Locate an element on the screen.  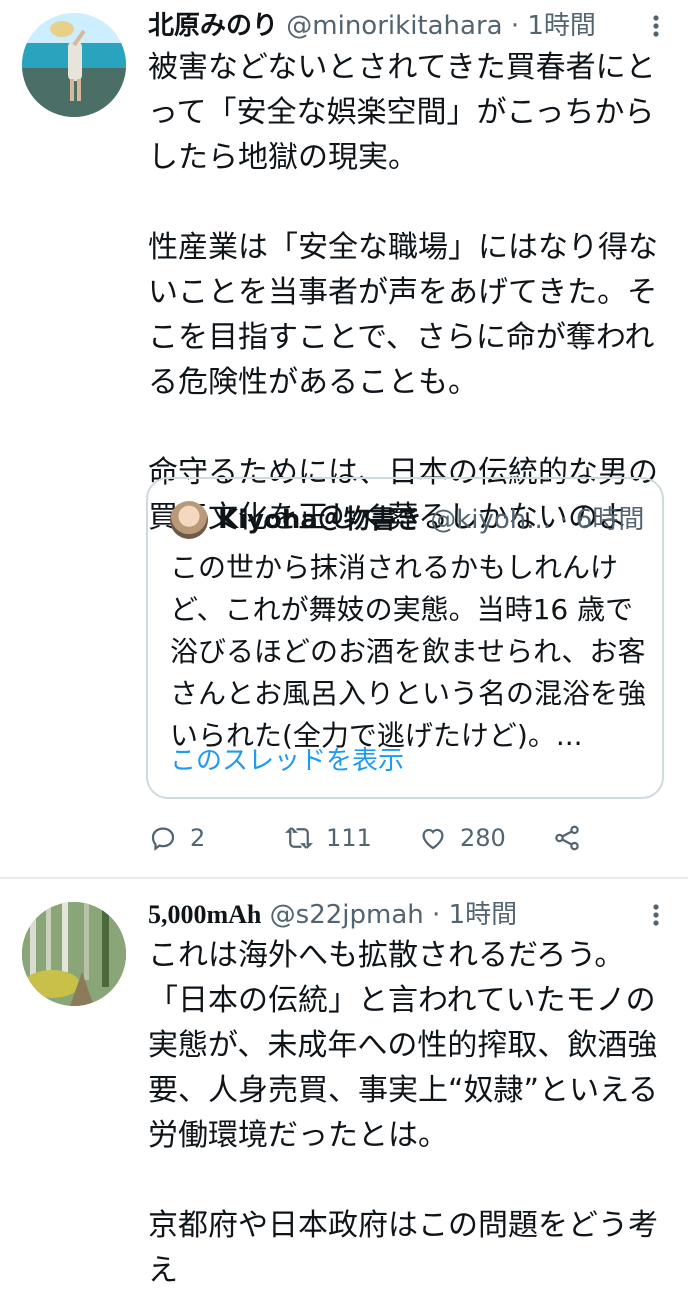
reply-count: 2 is located at coordinates (198, 838).